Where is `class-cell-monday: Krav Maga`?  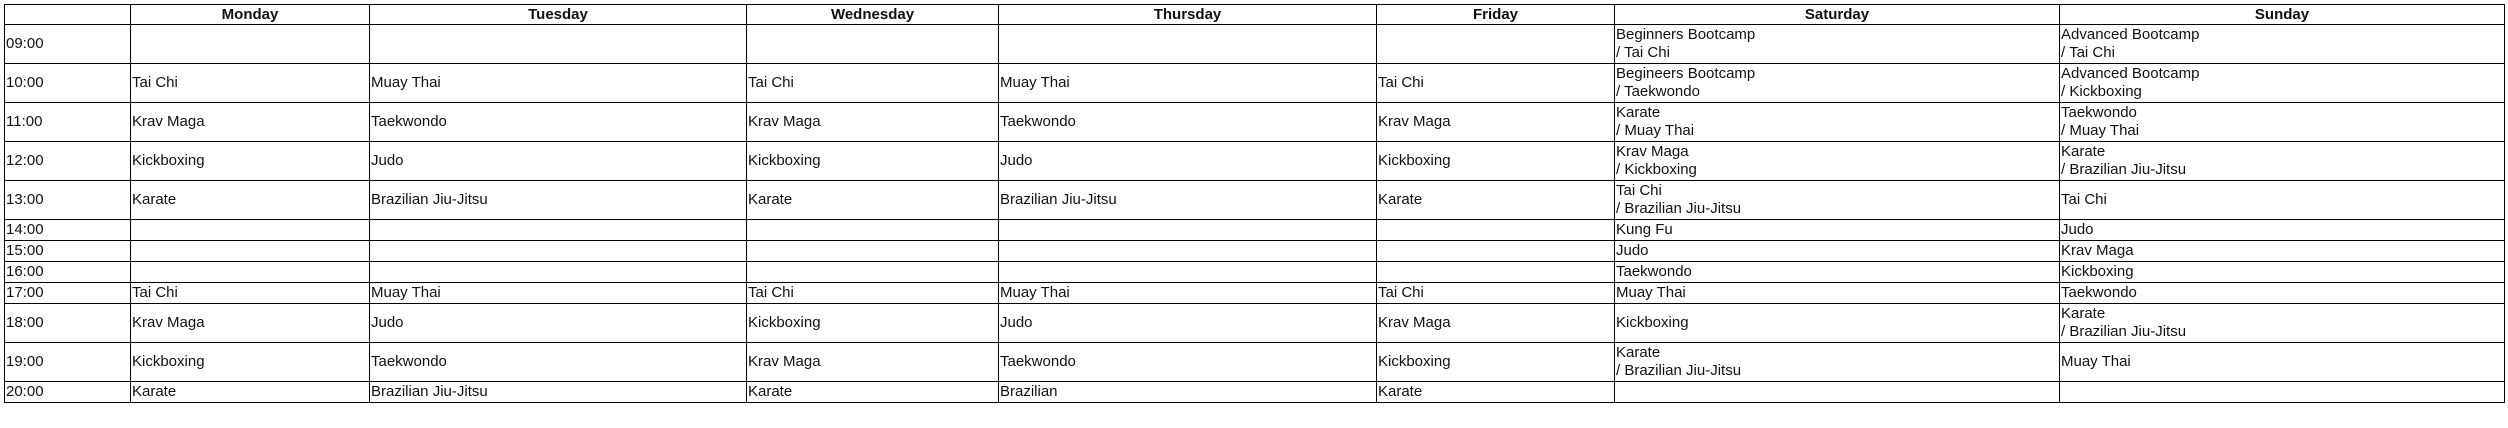 class-cell-monday: Krav Maga is located at coordinates (250, 323).